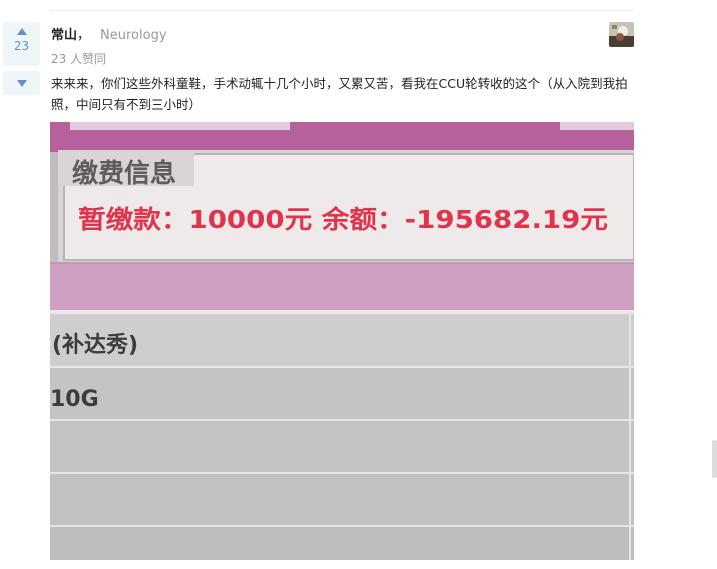 The height and width of the screenshot is (569, 717). Describe the element at coordinates (64, 35) in the screenshot. I see `author-name: 常山` at that location.